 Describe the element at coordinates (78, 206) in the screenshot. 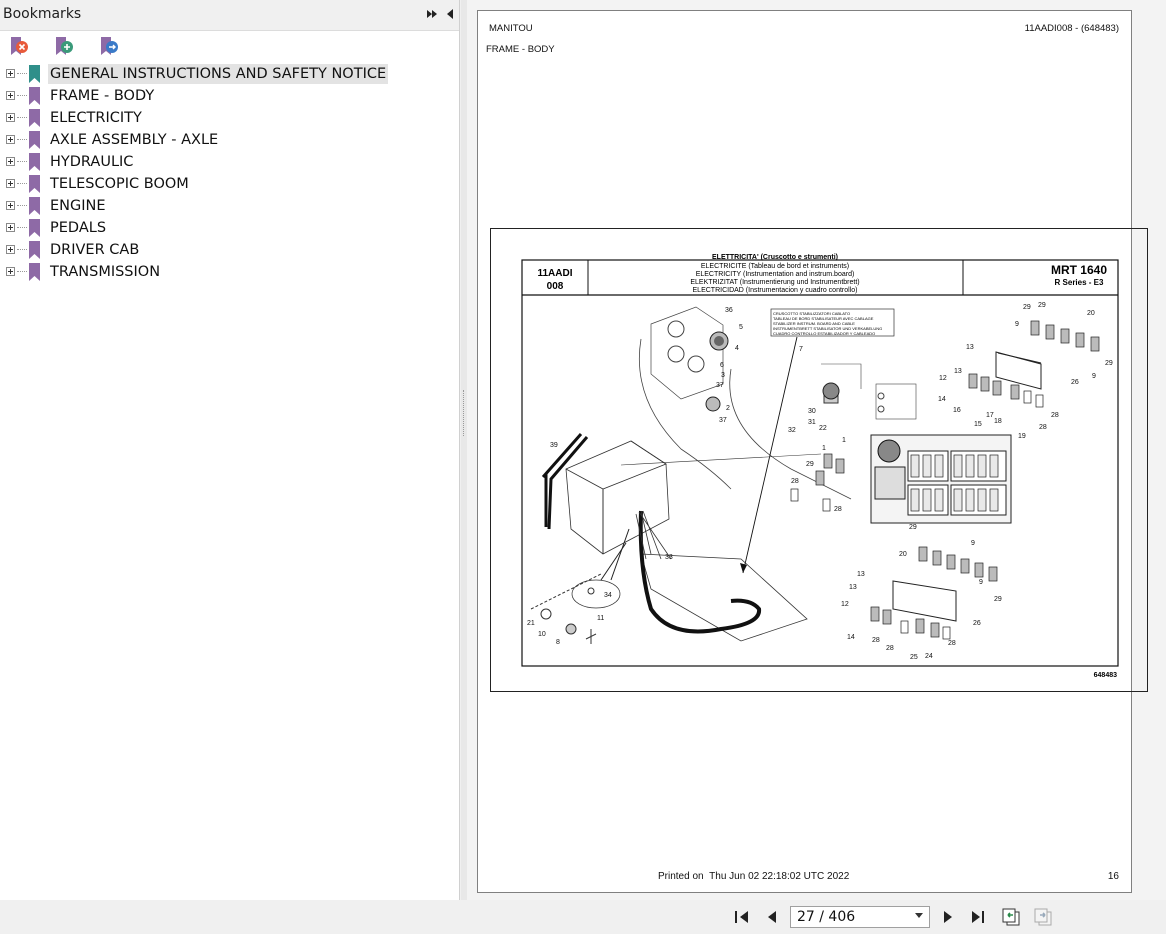

I see `bookmark-label: ENGINE` at that location.